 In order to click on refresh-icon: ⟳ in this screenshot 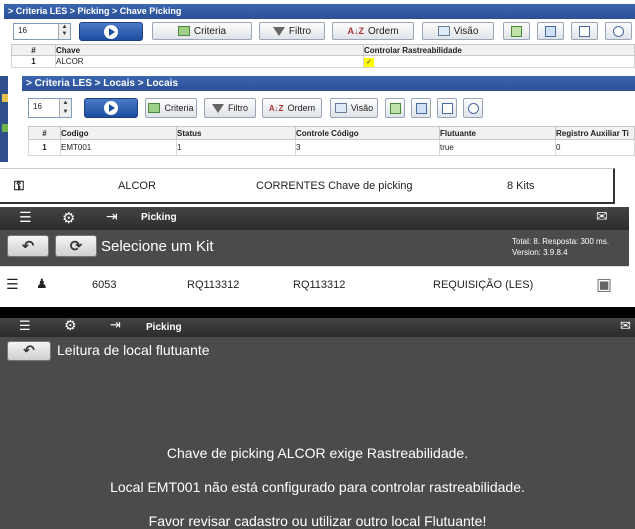, I will do `click(76, 246)`.